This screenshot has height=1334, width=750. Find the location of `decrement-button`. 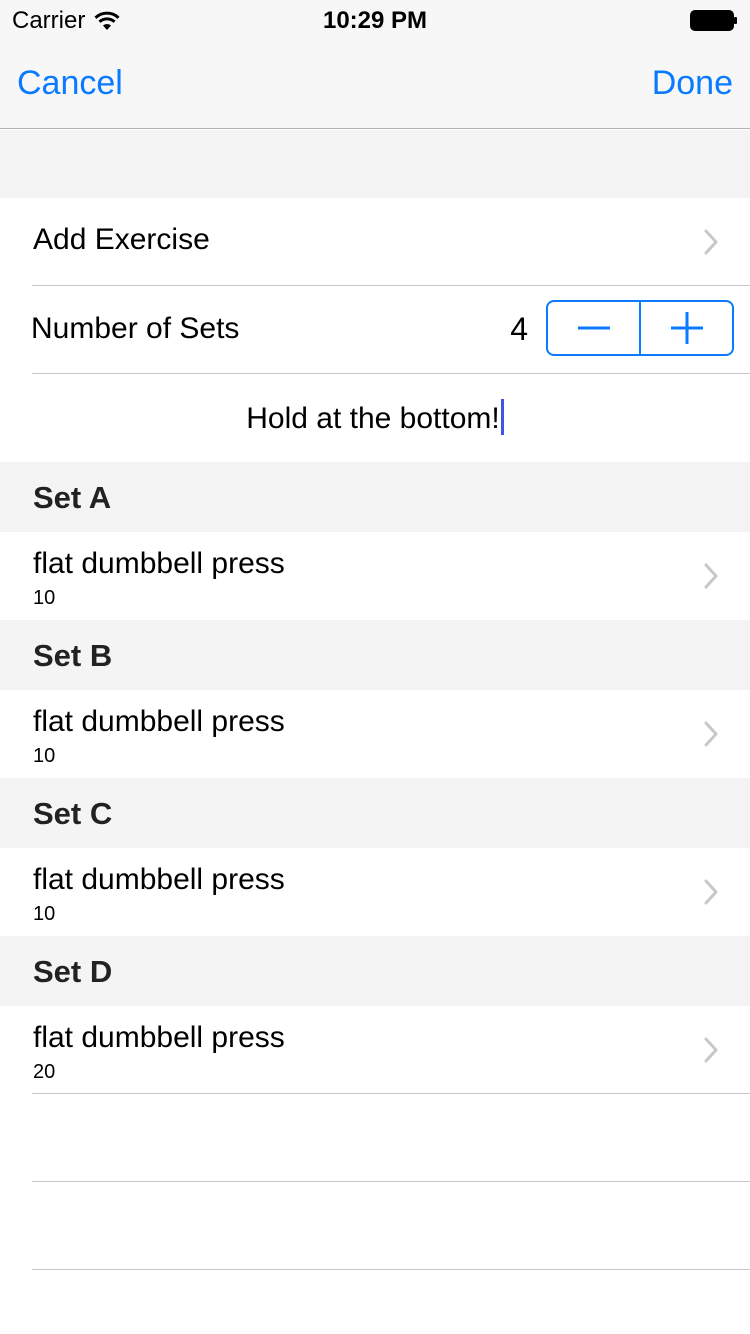

decrement-button is located at coordinates (594, 328).